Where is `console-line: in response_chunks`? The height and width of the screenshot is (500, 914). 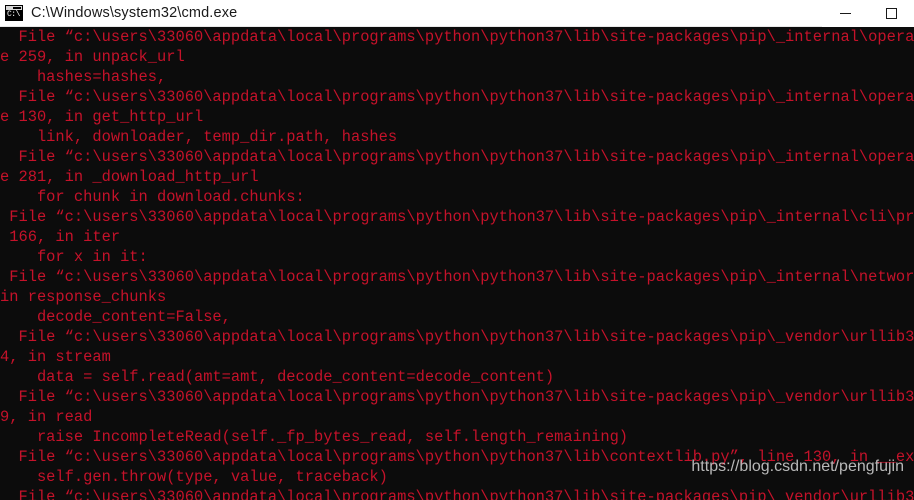
console-line: in response_chunks is located at coordinates (83, 297).